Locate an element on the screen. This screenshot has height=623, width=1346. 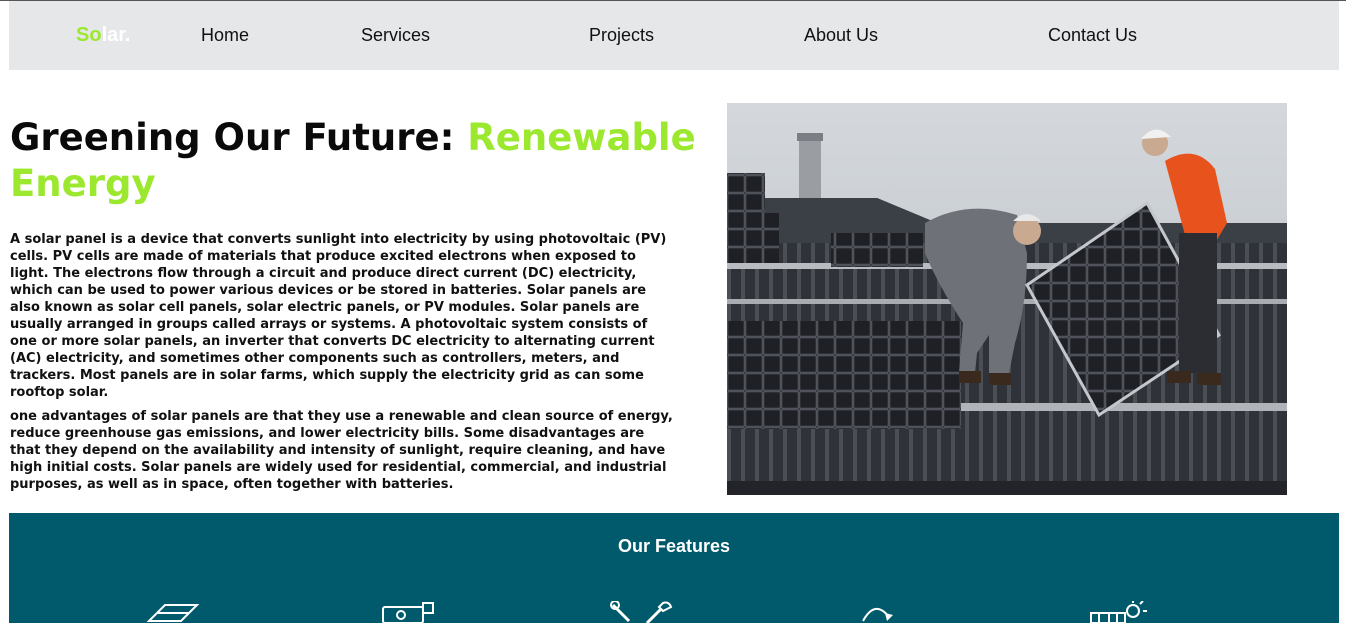
hero-title-main: Greening Our Future: is located at coordinates (239, 137).